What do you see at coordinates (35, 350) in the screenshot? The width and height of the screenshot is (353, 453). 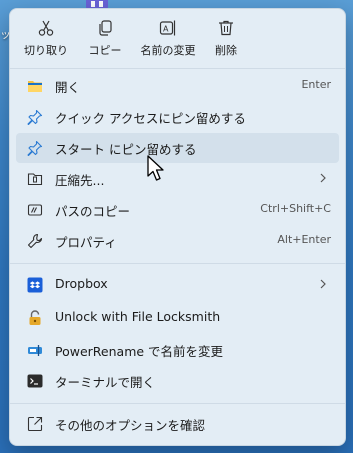 I see `power-rename-icon` at bounding box center [35, 350].